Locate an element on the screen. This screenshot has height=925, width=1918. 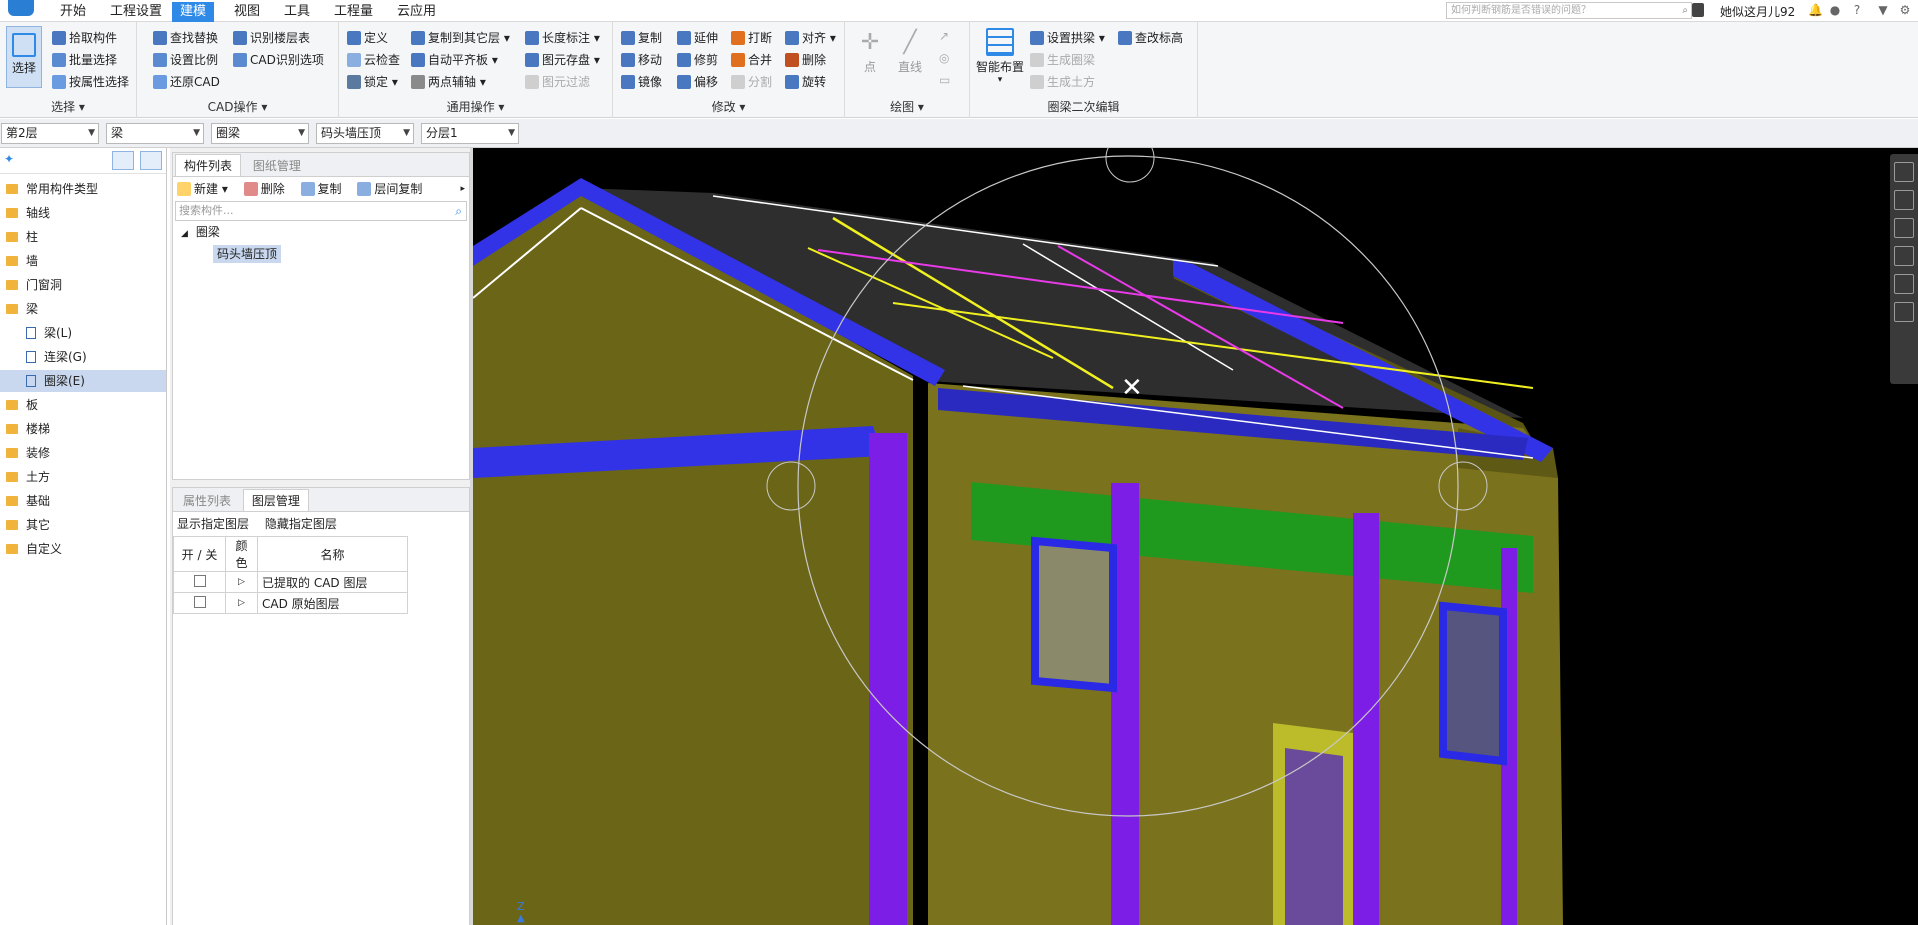
hide-layer-button: 隐藏指定图层 is located at coordinates (301, 524).